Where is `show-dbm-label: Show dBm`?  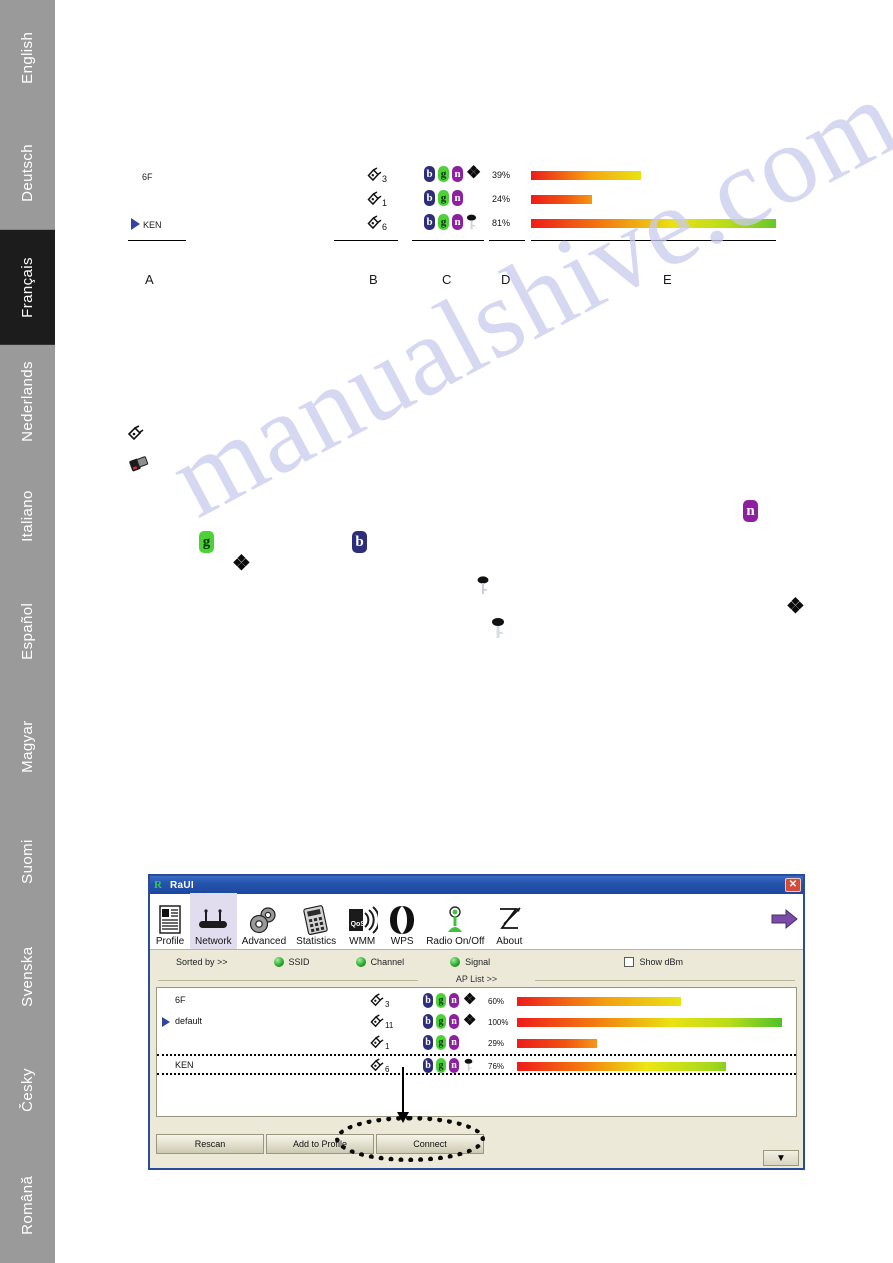 show-dbm-label: Show dBm is located at coordinates (661, 962).